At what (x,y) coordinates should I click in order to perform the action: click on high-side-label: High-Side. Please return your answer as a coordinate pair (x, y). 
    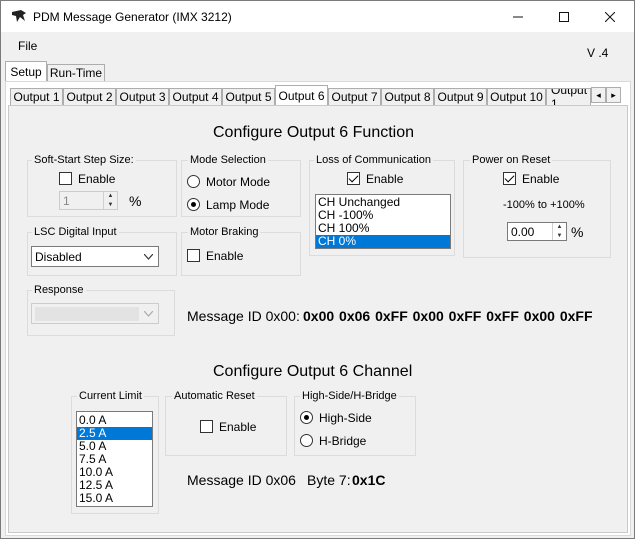
    Looking at the image, I should click on (345, 418).